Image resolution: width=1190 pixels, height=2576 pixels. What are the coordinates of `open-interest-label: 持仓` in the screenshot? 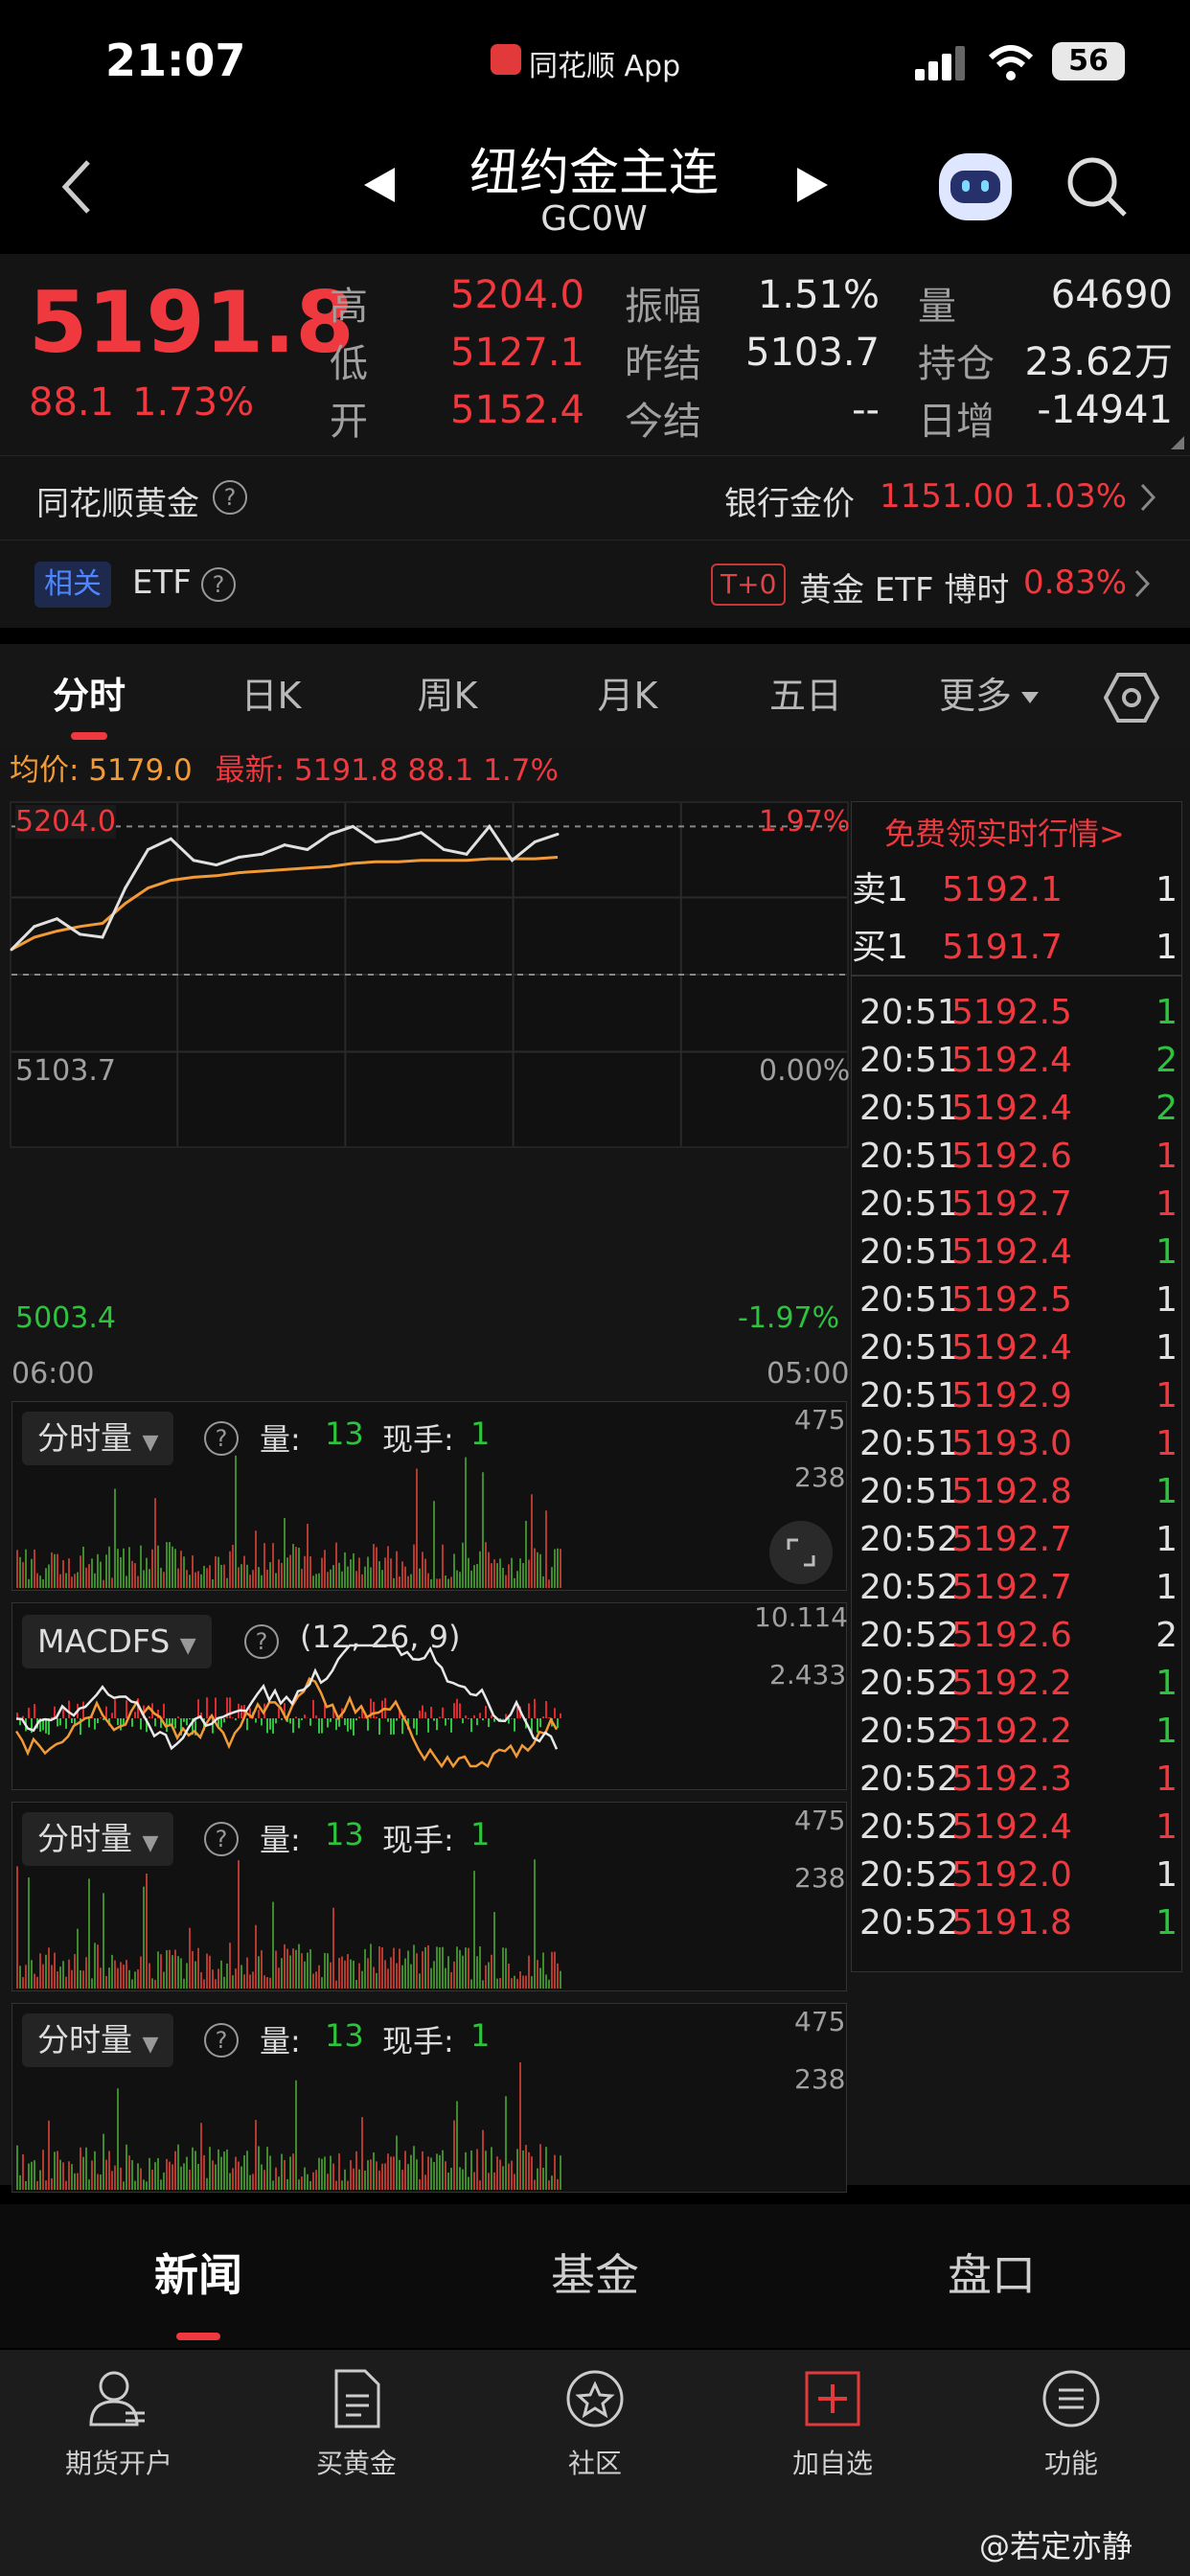 It's located at (957, 364).